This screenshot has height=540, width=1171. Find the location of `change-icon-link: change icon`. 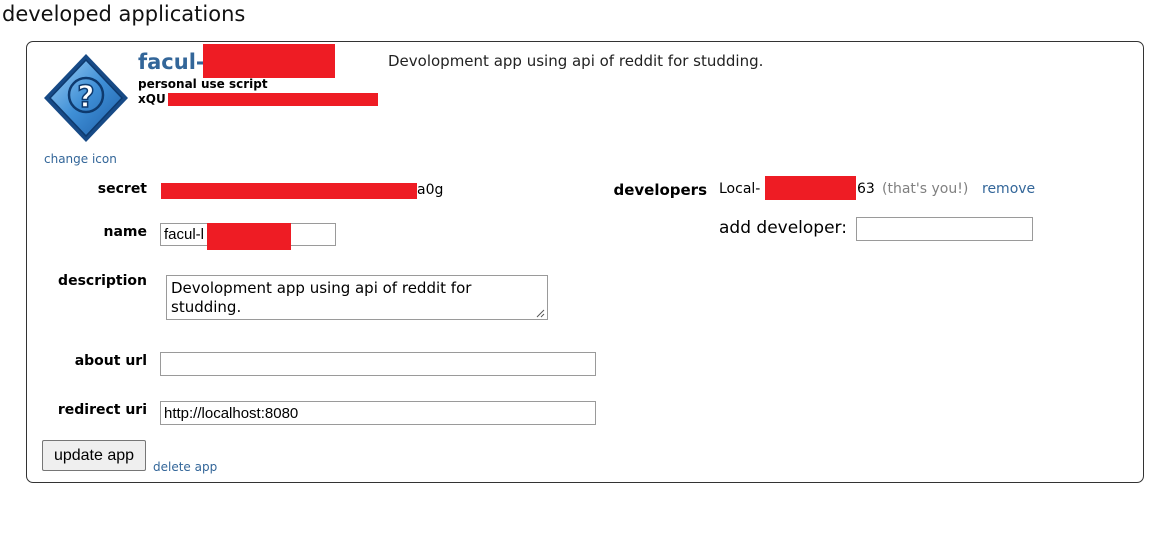

change-icon-link: change icon is located at coordinates (80, 159).